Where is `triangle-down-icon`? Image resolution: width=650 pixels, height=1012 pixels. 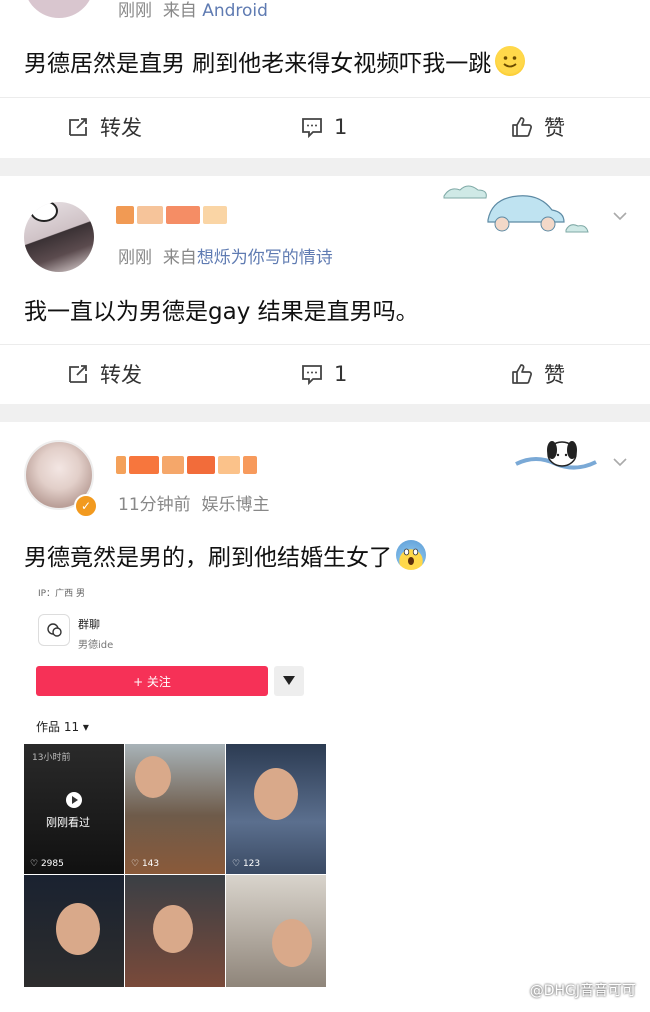 triangle-down-icon is located at coordinates (289, 680).